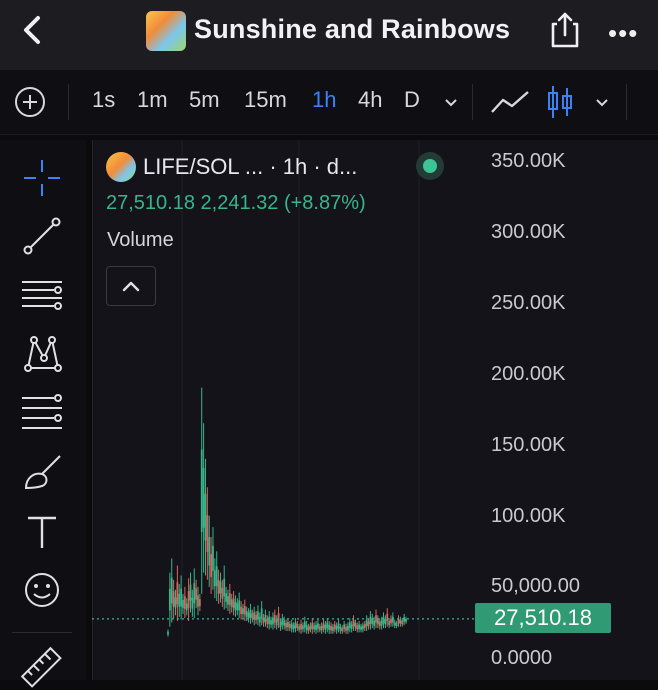 Image resolution: width=658 pixels, height=690 pixels. Describe the element at coordinates (140, 240) in the screenshot. I see `volume-label: Volume` at that location.